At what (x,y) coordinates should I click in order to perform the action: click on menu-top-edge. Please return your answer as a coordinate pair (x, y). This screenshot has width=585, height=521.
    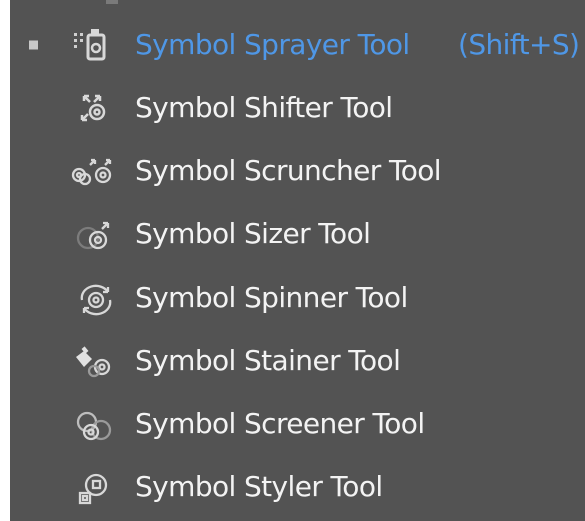
    Looking at the image, I should click on (112, 2).